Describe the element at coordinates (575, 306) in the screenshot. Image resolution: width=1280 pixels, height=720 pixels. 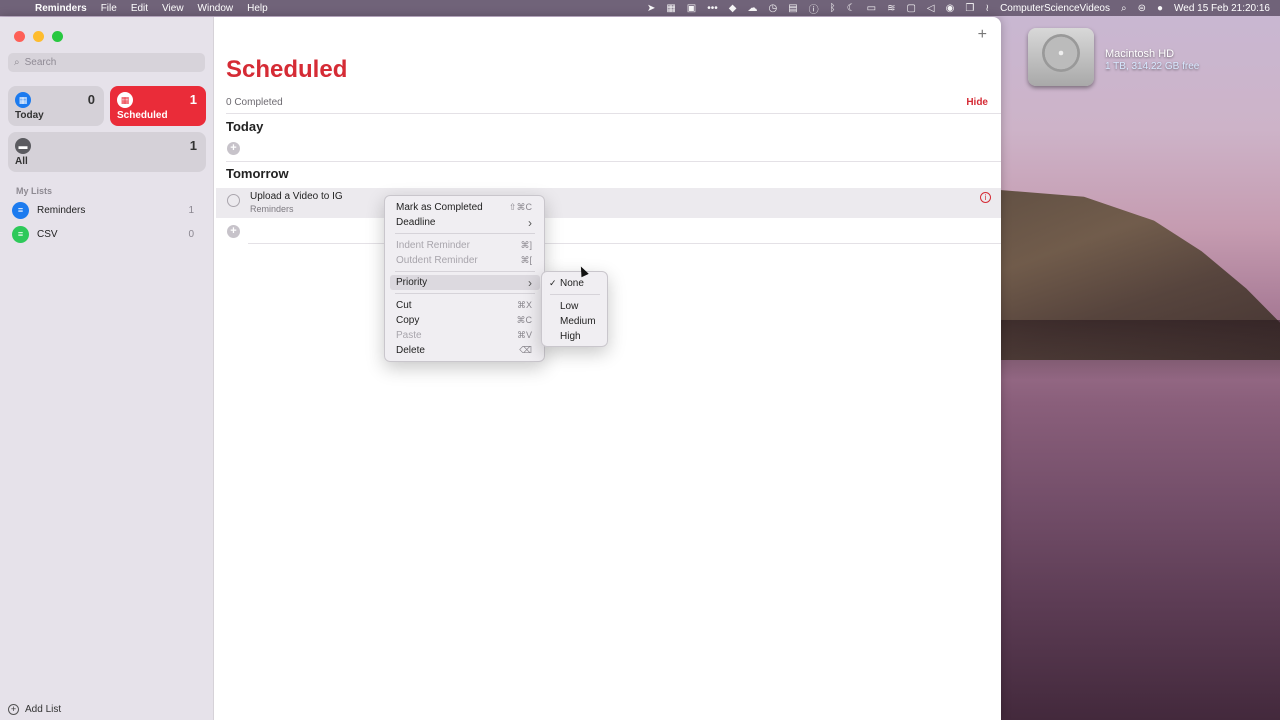
I see `priority-low: Low` at that location.